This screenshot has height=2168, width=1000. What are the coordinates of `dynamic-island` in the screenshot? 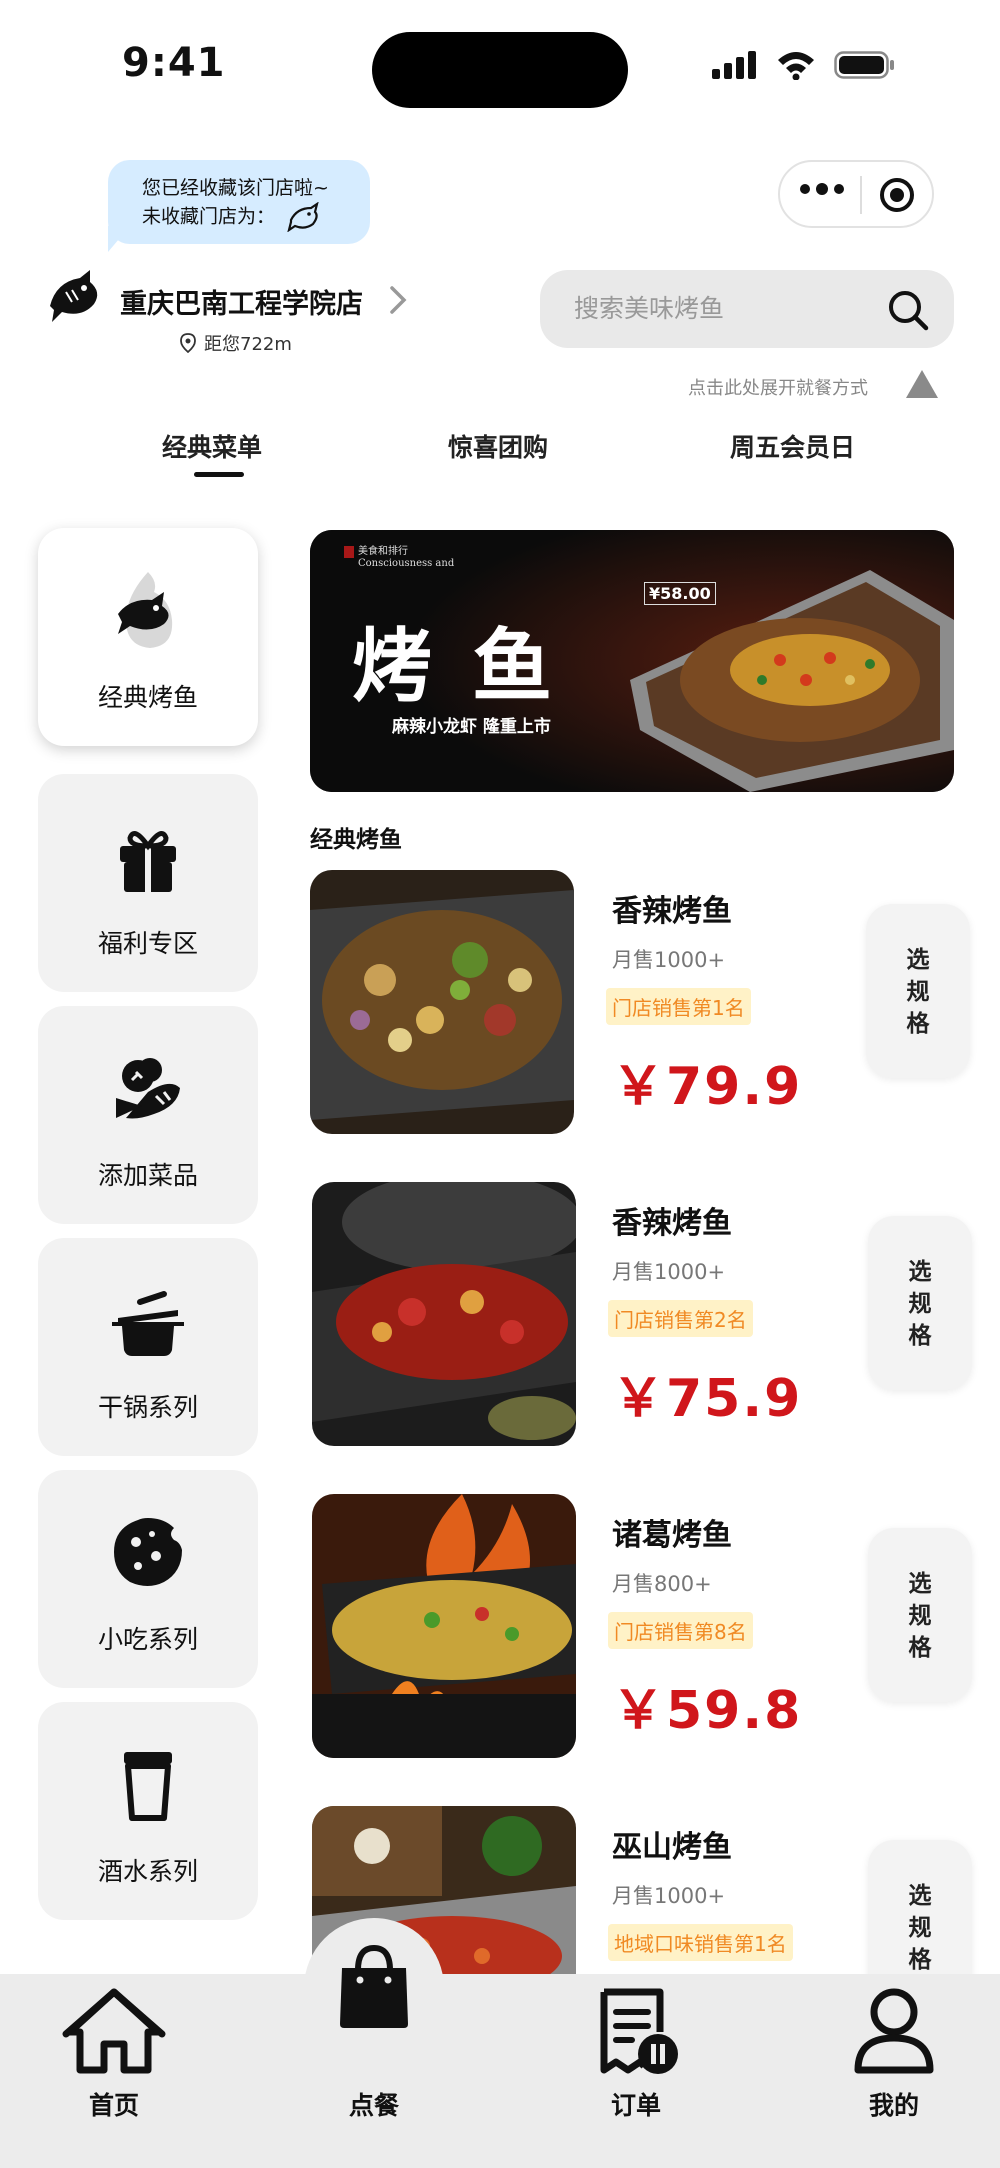 It's located at (500, 70).